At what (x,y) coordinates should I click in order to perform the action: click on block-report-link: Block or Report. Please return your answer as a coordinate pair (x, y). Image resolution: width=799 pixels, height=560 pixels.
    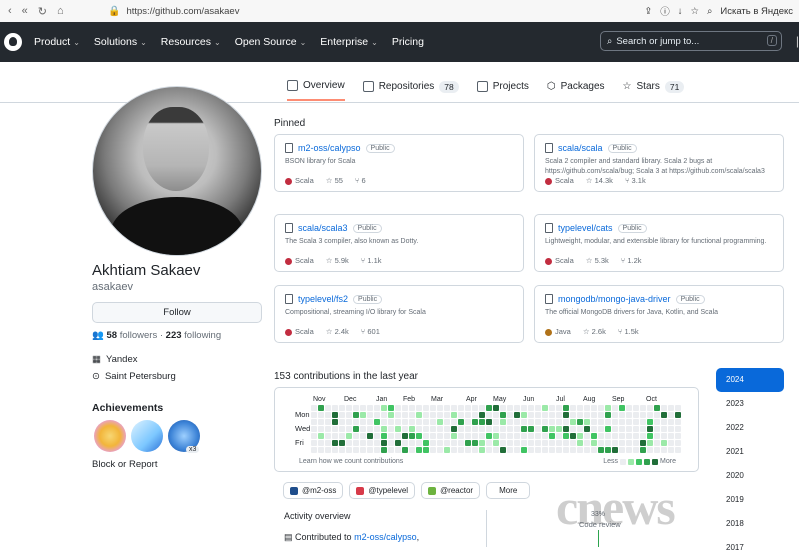
    Looking at the image, I should click on (124, 464).